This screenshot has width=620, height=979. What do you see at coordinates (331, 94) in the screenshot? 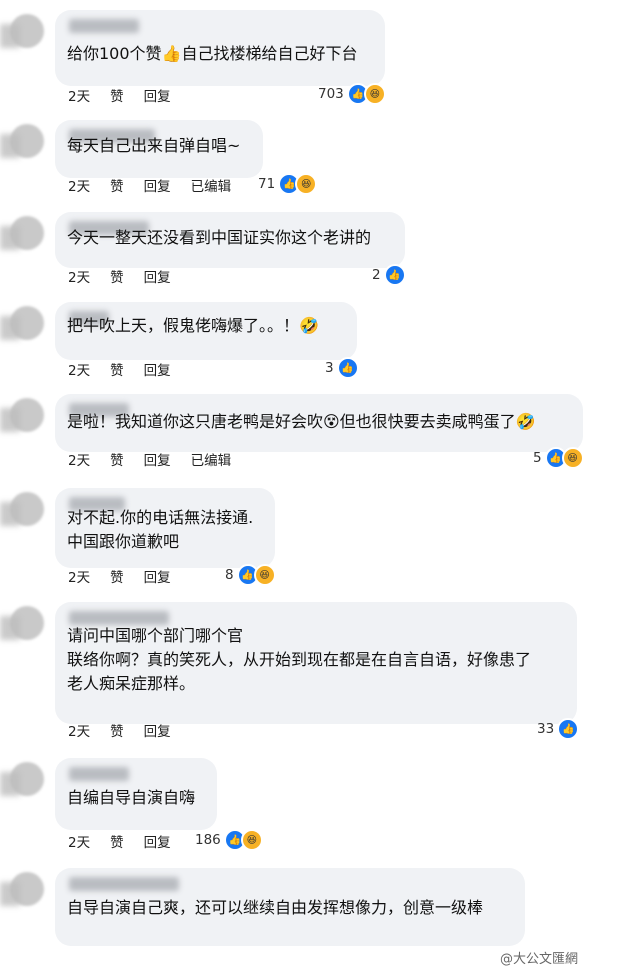
I see `reaction-count: 703` at bounding box center [331, 94].